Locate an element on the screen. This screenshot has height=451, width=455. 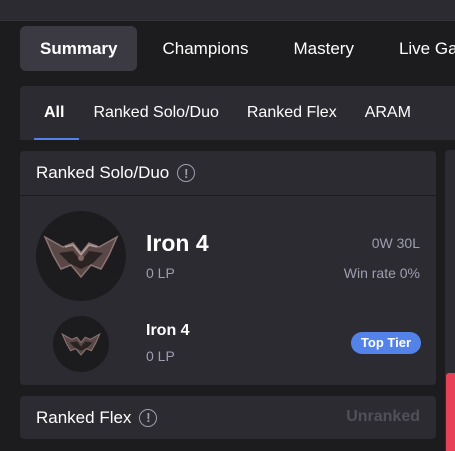
tab-champions: Champions is located at coordinates (205, 48).